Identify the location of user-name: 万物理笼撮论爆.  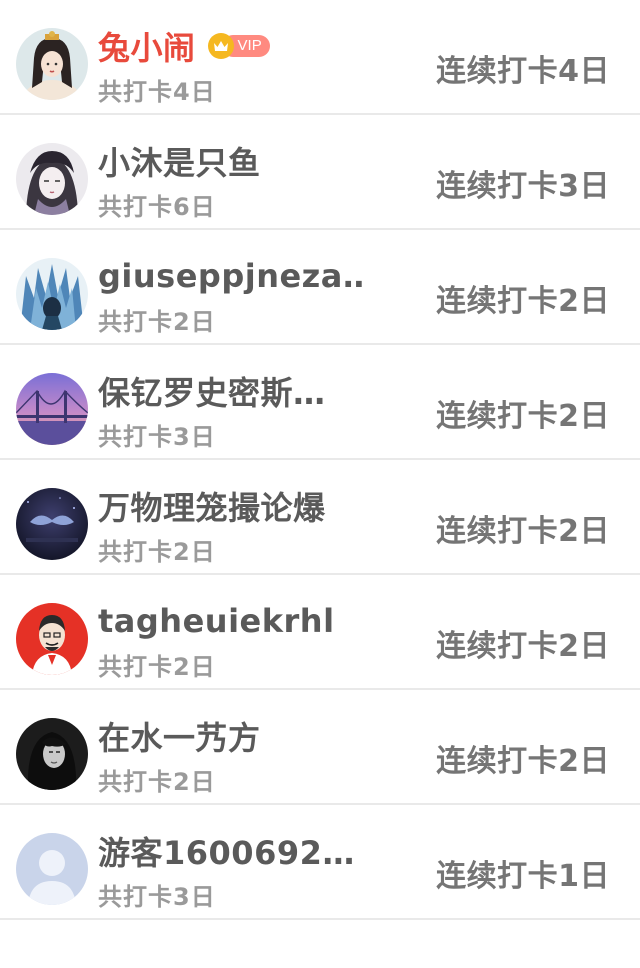
(212, 506).